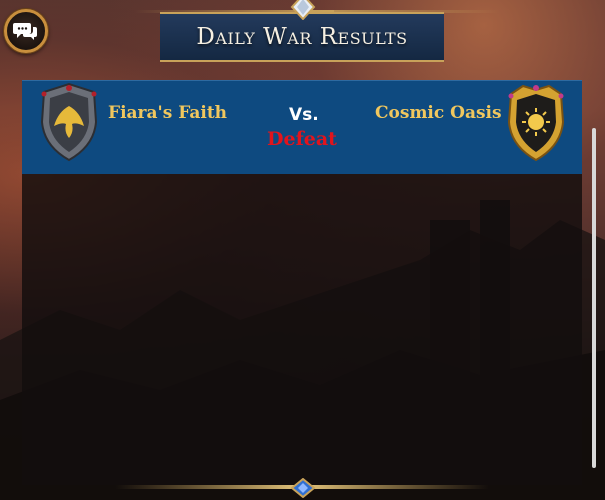 This screenshot has width=605, height=500. Describe the element at coordinates (168, 113) in the screenshot. I see `team-left-name: Fiara's Faith` at that location.